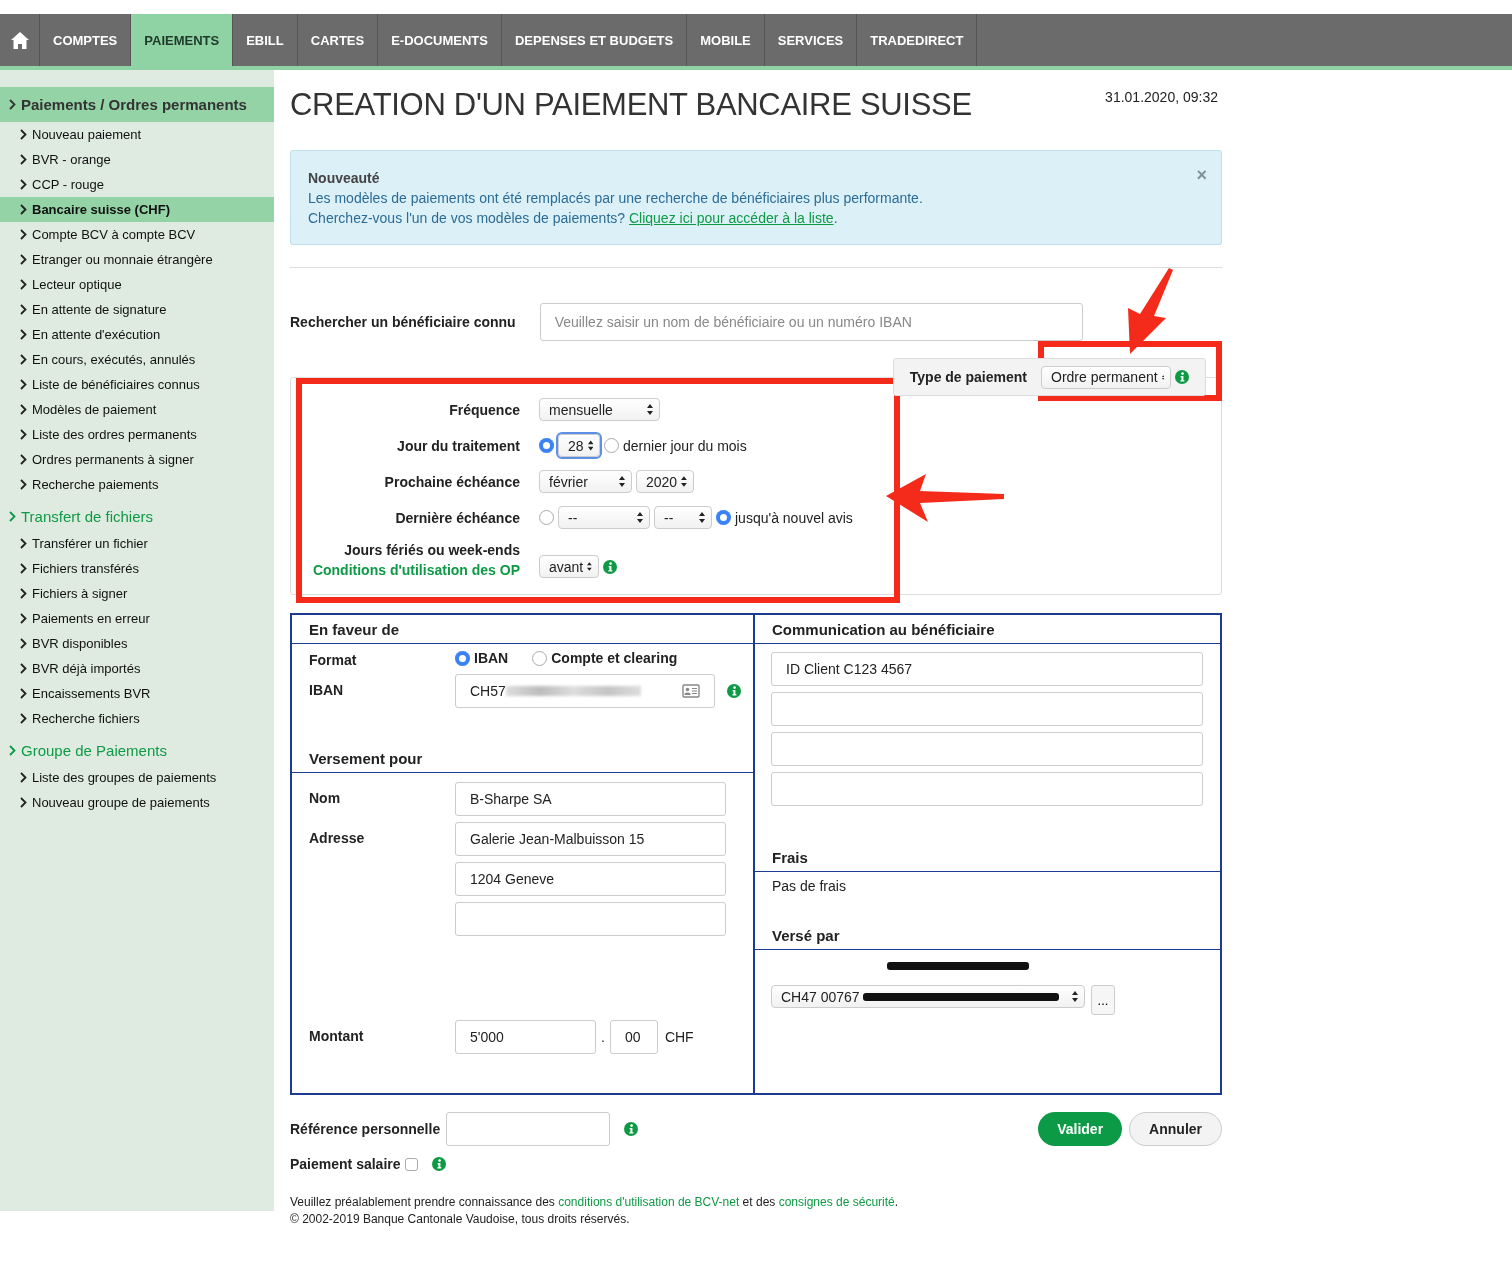 The width and height of the screenshot is (1512, 1277). What do you see at coordinates (1175, 1129) in the screenshot?
I see `cancel-button: Annuler` at bounding box center [1175, 1129].